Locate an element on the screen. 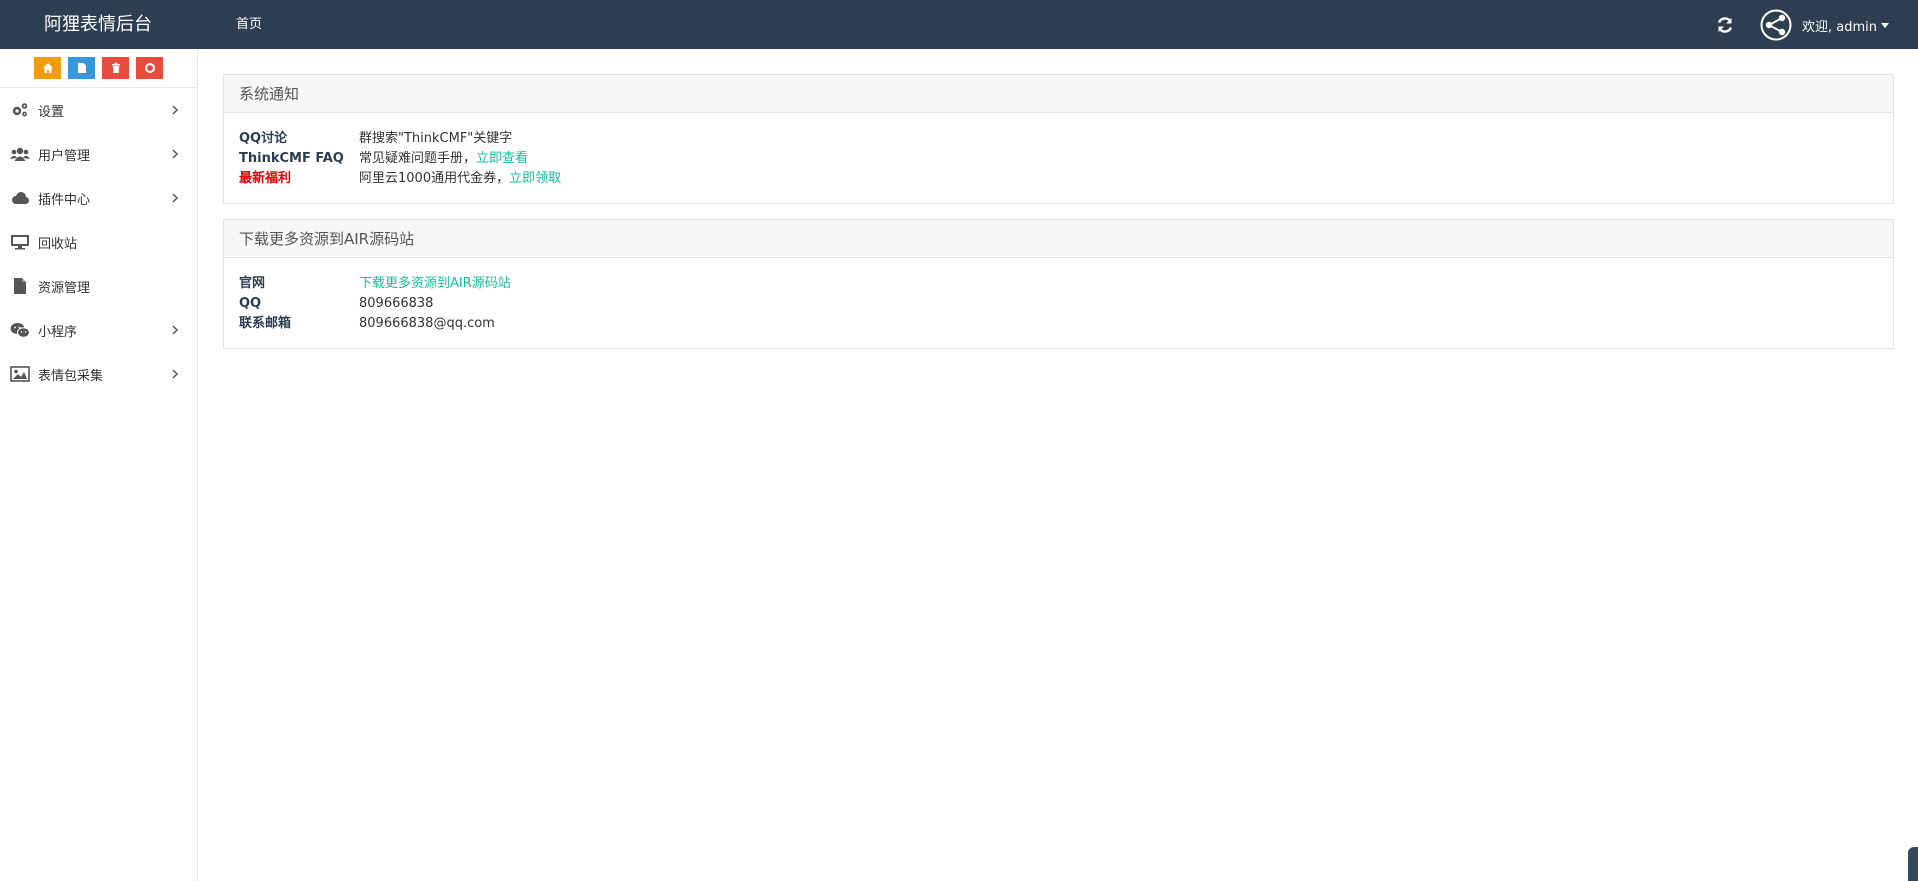 This screenshot has height=881, width=1918. sidebar-item-label: 小程序 is located at coordinates (58, 332).